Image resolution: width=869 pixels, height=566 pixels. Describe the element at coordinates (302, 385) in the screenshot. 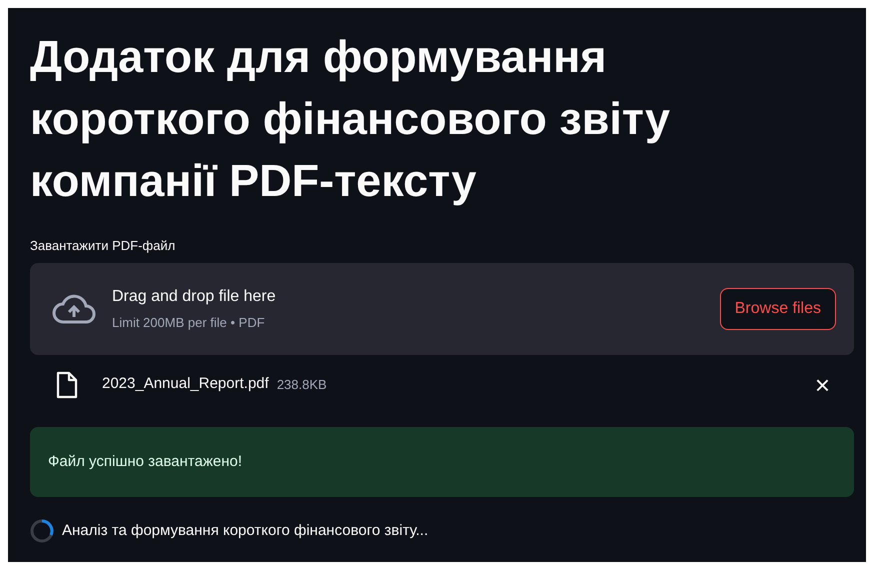

I see `file-size: 238.8KB` at that location.